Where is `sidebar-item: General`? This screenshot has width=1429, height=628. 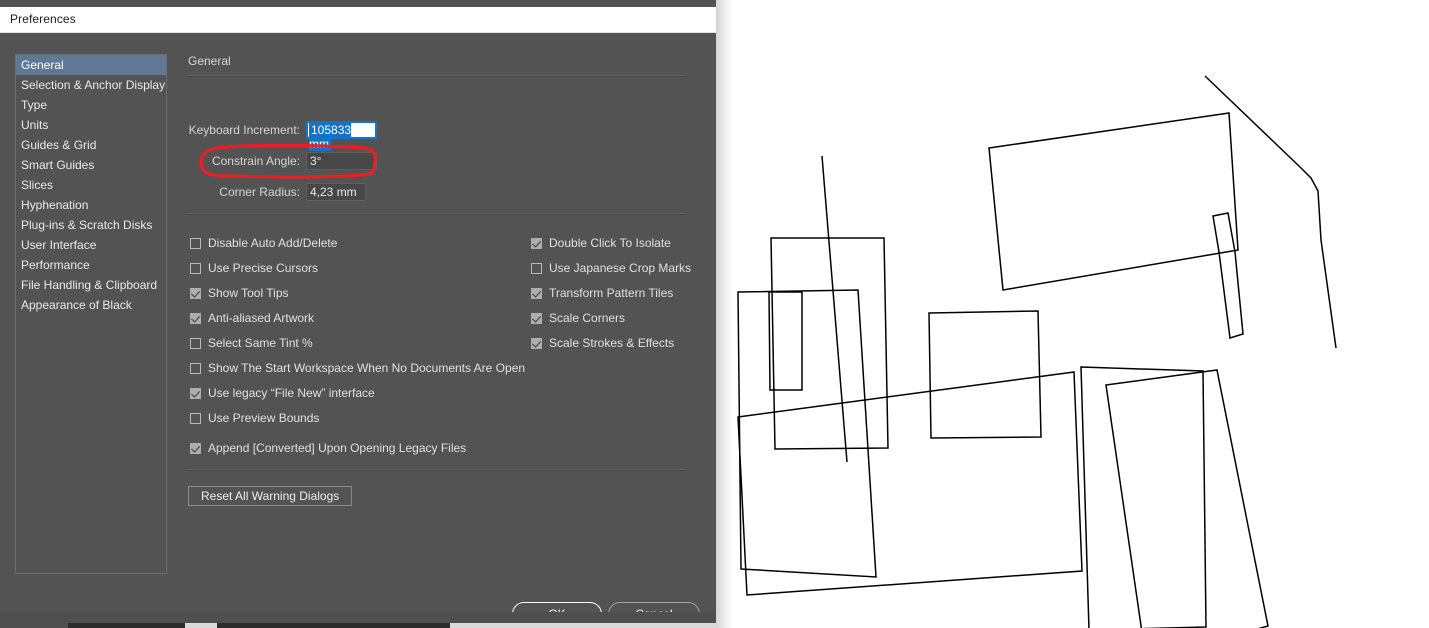 sidebar-item: General is located at coordinates (91, 65).